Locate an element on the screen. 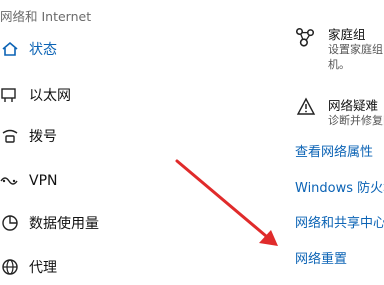 The image size is (384, 285). dialup-icon is located at coordinates (10, 136).